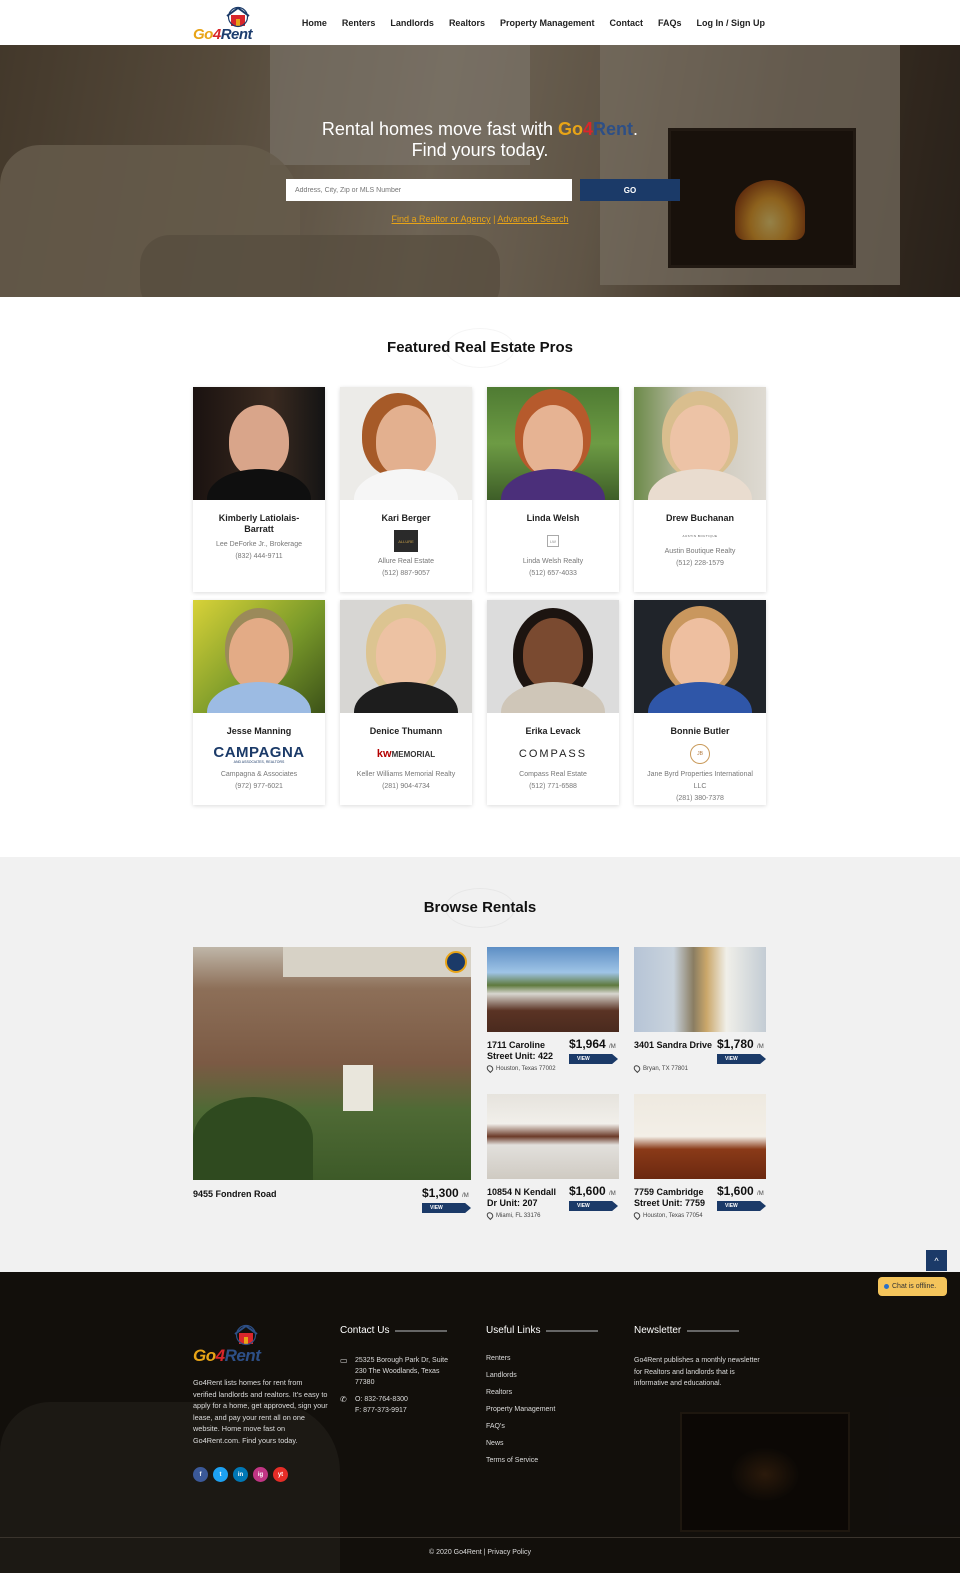 The image size is (960, 1573). Describe the element at coordinates (520, 1363) in the screenshot. I see `footer-link-renters: Renters` at that location.